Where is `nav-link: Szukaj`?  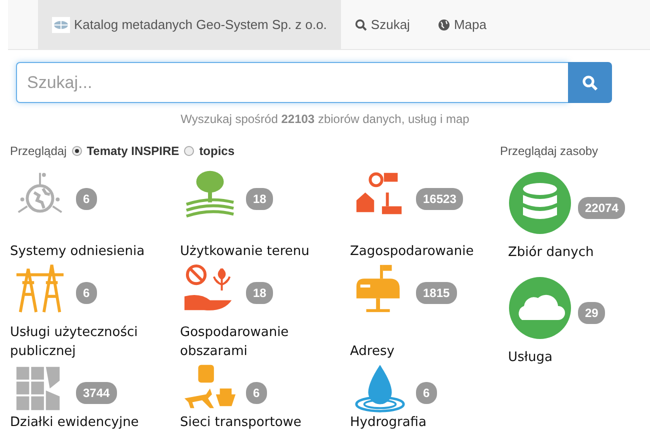
nav-link: Szukaj is located at coordinates (382, 24).